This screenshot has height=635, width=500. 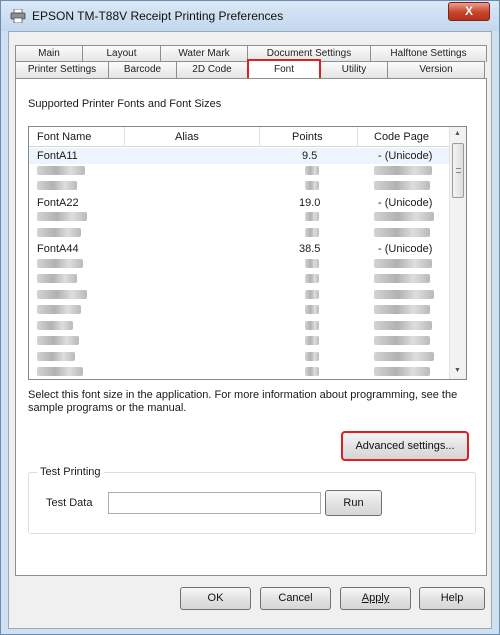 What do you see at coordinates (239, 203) in the screenshot?
I see `list-item: FontA22 19.0 - (Unicode)` at bounding box center [239, 203].